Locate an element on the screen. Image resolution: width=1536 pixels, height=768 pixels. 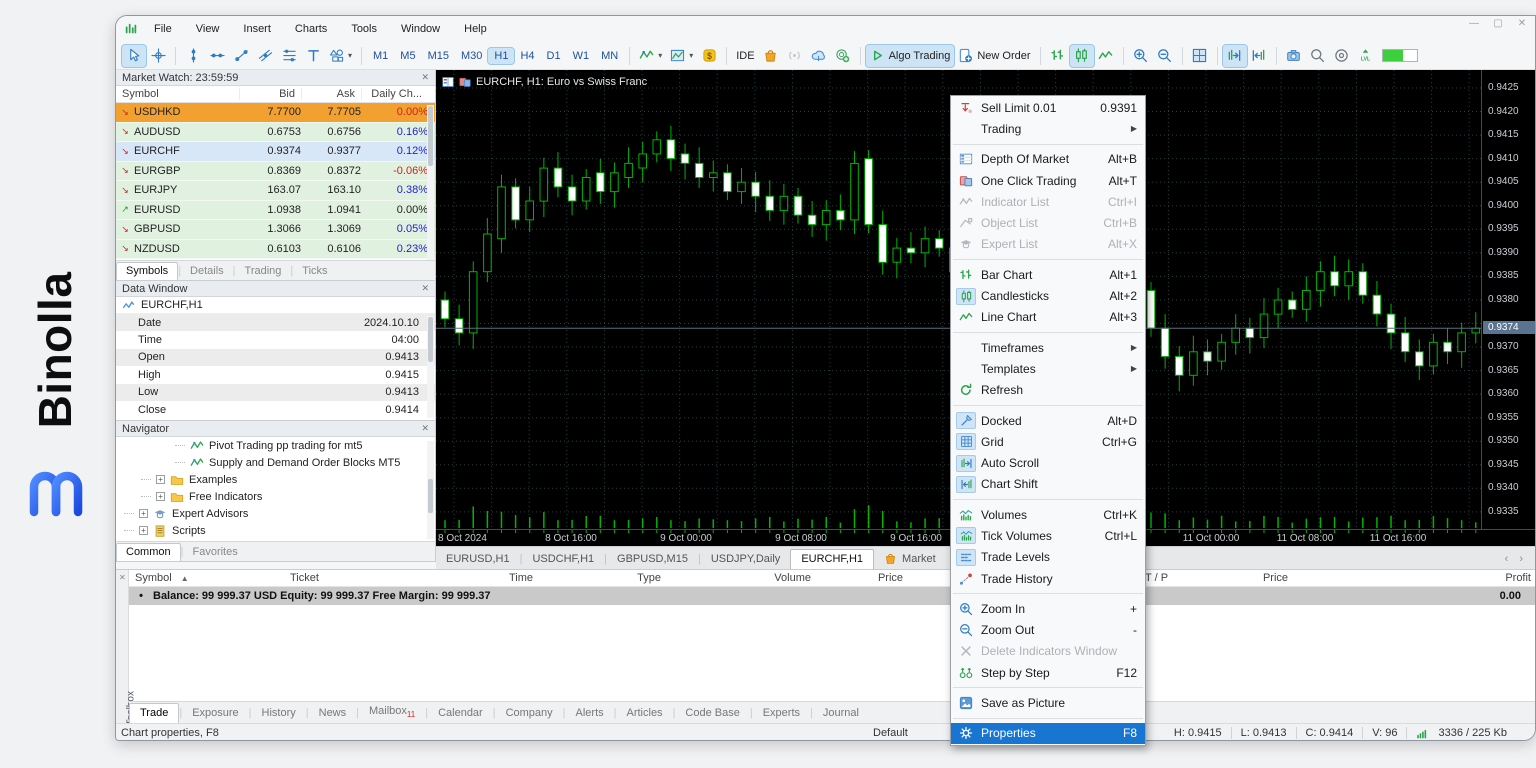
indicator-window-button: ▾ is located at coordinates (681, 56).